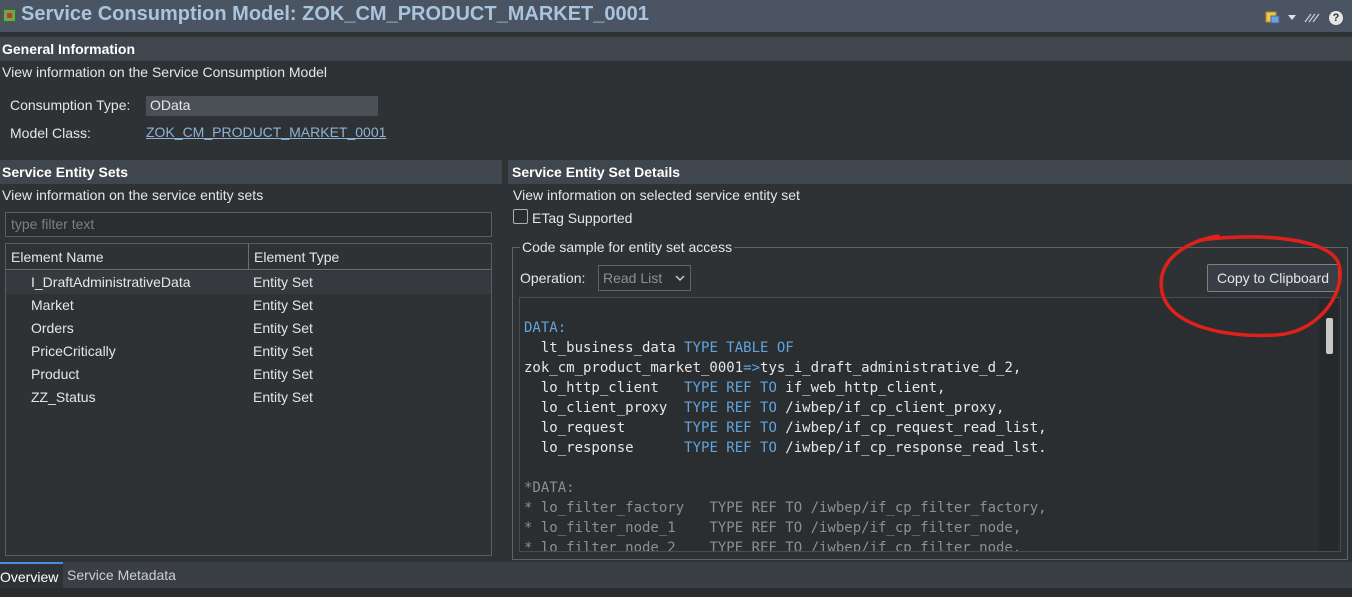 The height and width of the screenshot is (597, 1352). Describe the element at coordinates (251, 172) in the screenshot. I see `entity-sets-heading: Service Entity Sets` at that location.